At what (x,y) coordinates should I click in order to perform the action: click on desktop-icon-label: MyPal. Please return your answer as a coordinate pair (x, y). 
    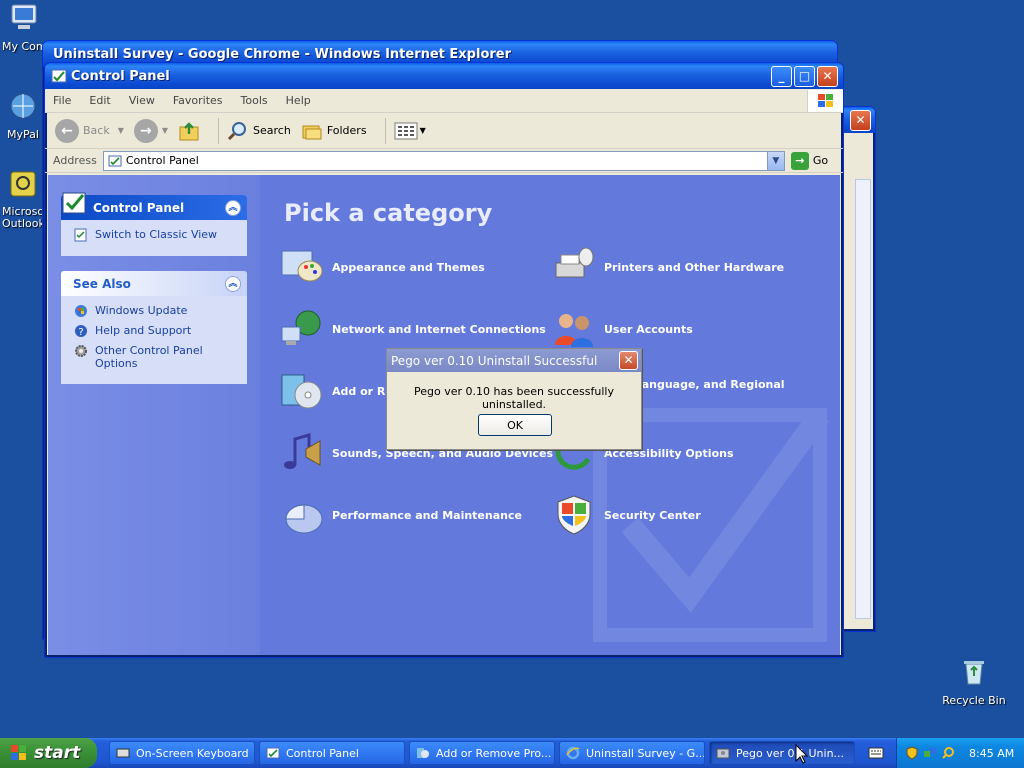
    Looking at the image, I should click on (23, 134).